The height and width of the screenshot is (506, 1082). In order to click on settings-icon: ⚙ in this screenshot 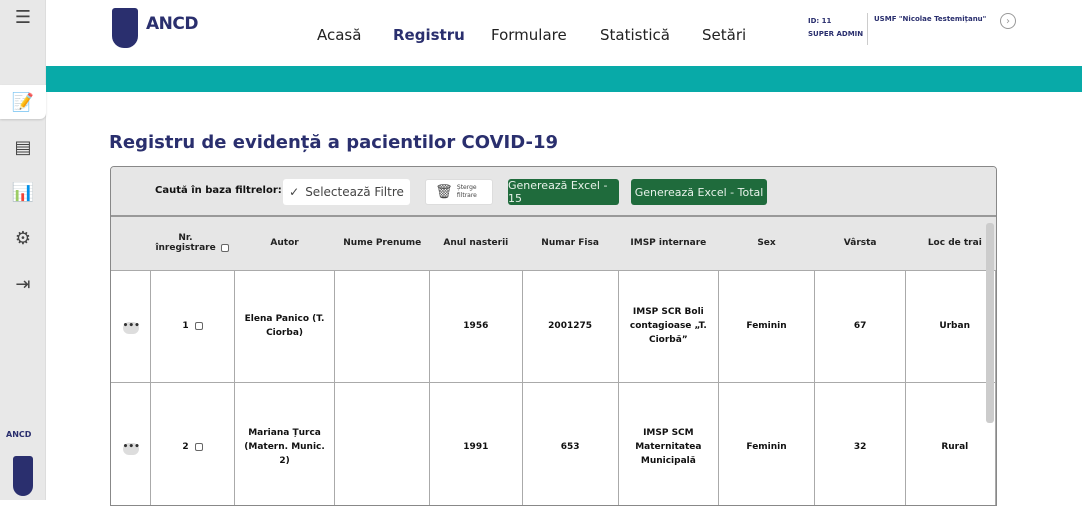, I will do `click(23, 238)`.